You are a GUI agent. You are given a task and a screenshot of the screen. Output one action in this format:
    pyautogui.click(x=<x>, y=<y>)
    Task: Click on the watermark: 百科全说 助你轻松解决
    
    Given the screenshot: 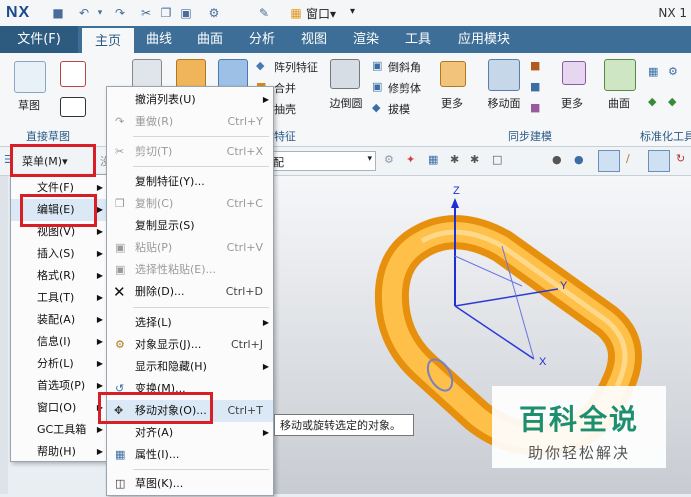 What is the action you would take?
    pyautogui.click(x=579, y=427)
    